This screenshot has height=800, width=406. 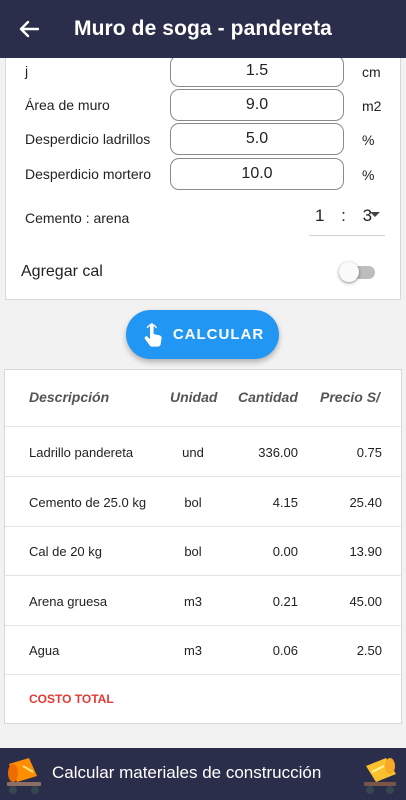 I want to click on row-description: Cemento de 25.0 kg, so click(x=88, y=502).